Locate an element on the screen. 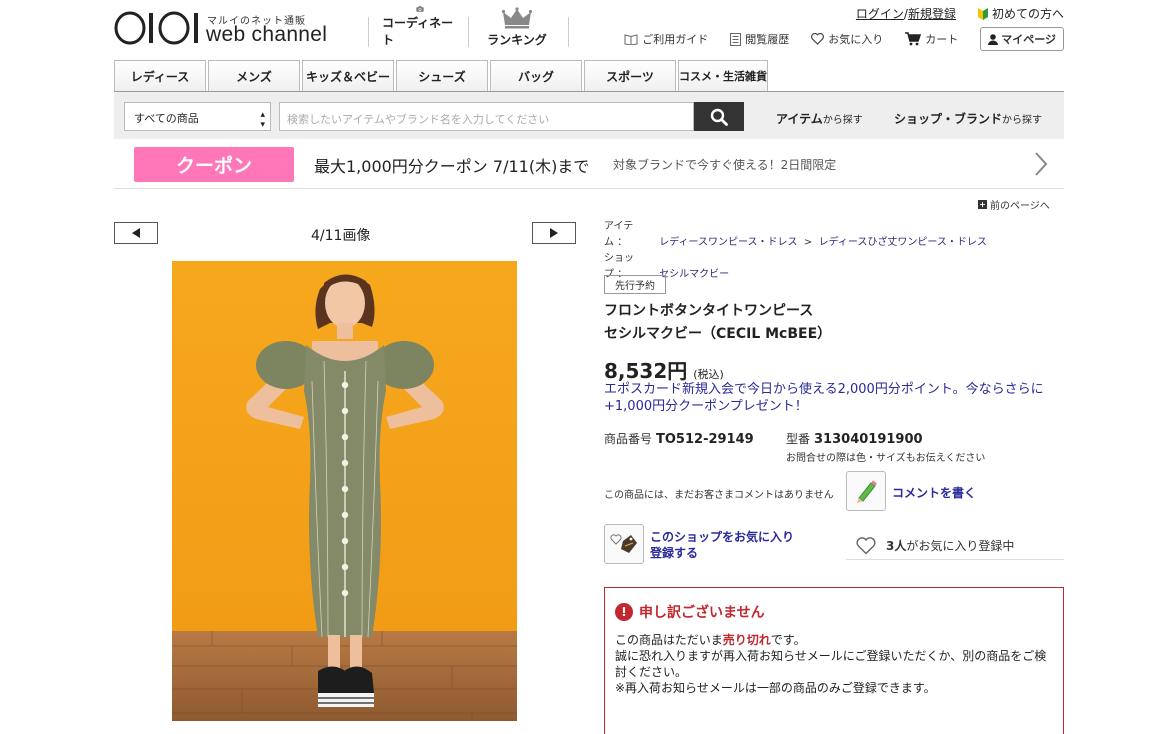 The width and height of the screenshot is (1170, 734). login-link: ログイン is located at coordinates (880, 14).